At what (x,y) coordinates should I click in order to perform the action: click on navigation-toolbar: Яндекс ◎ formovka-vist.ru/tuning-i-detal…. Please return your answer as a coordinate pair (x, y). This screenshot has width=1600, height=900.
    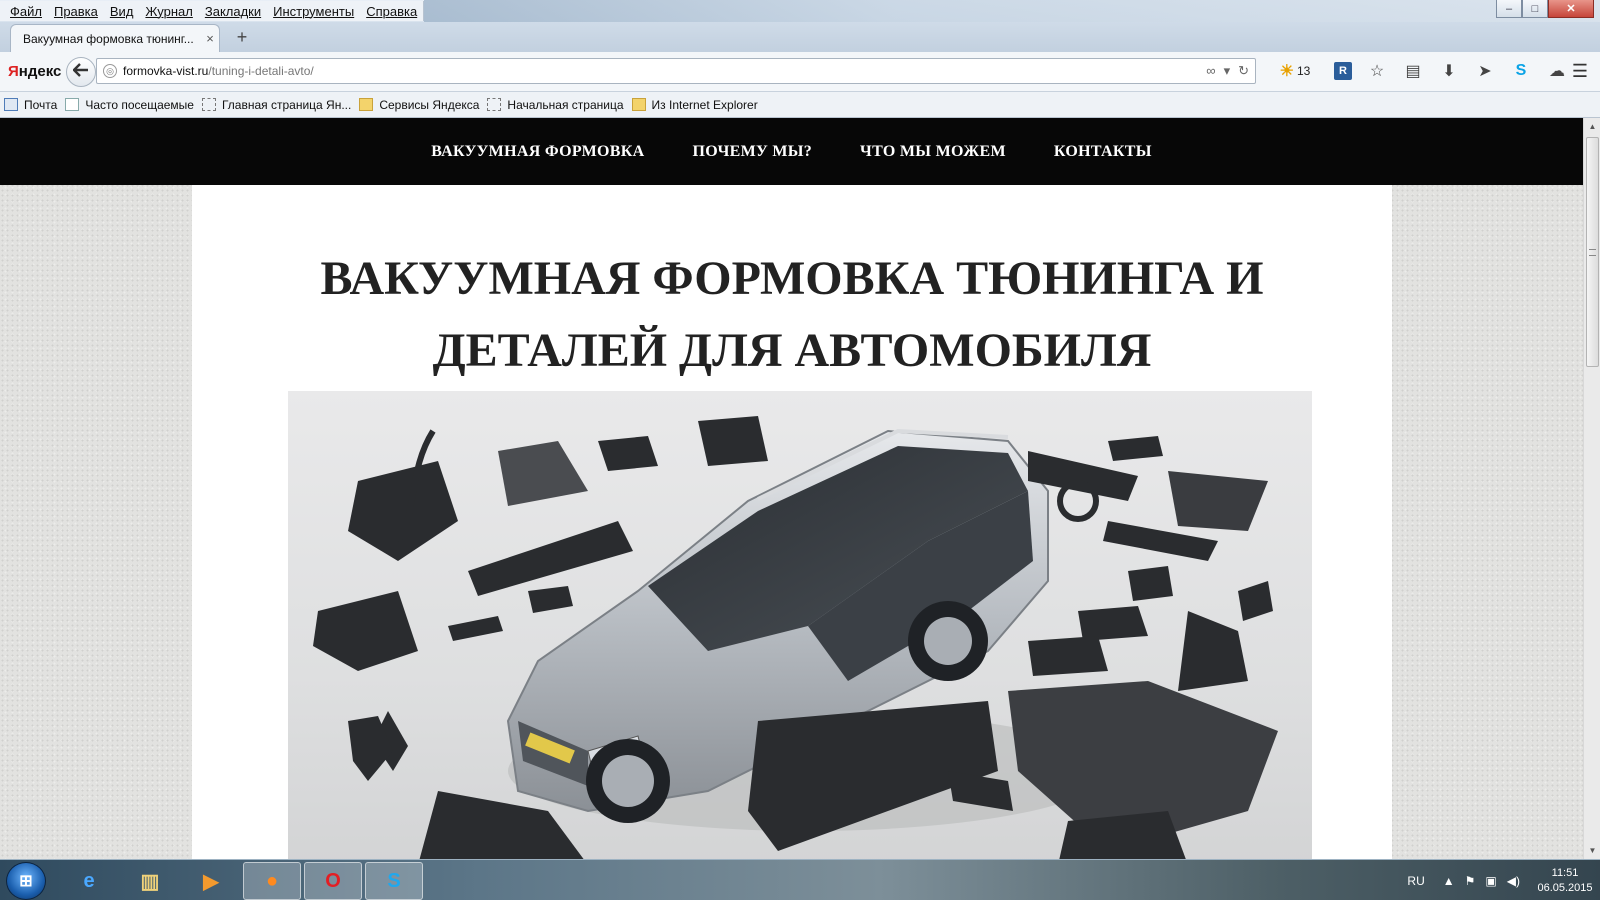
    Looking at the image, I should click on (800, 72).